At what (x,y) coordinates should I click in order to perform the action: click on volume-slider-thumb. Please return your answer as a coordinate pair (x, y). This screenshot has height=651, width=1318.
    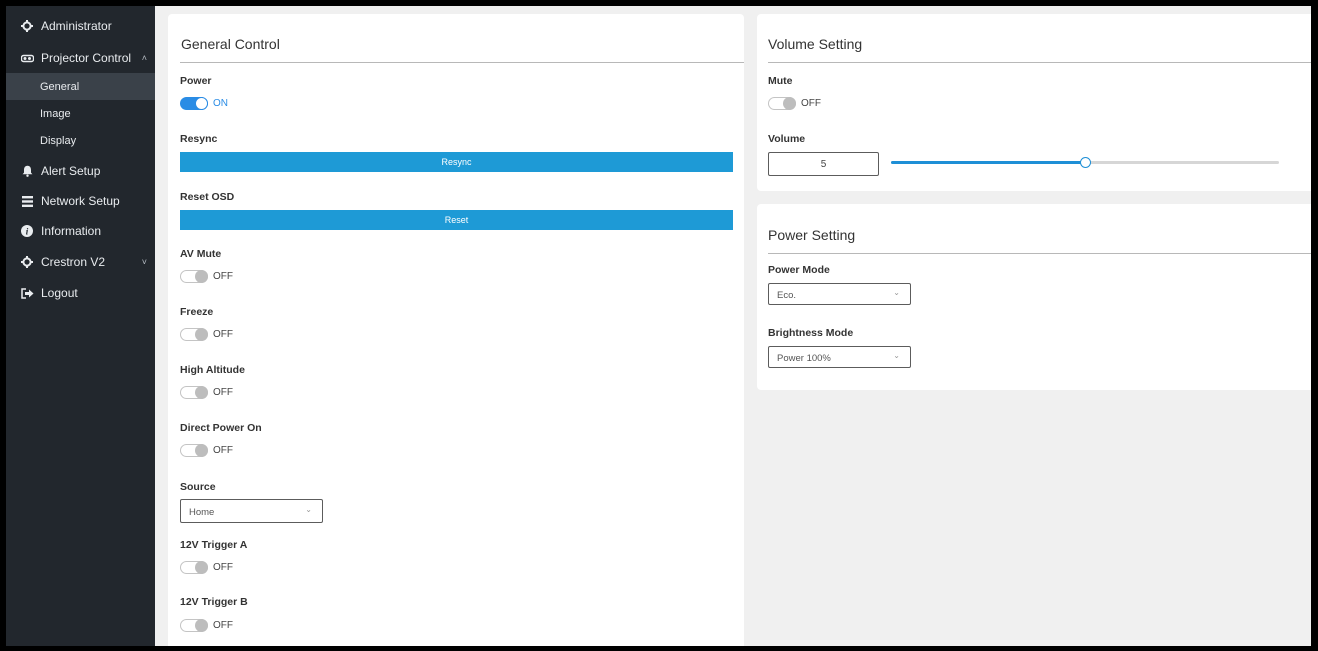
    Looking at the image, I should click on (1085, 162).